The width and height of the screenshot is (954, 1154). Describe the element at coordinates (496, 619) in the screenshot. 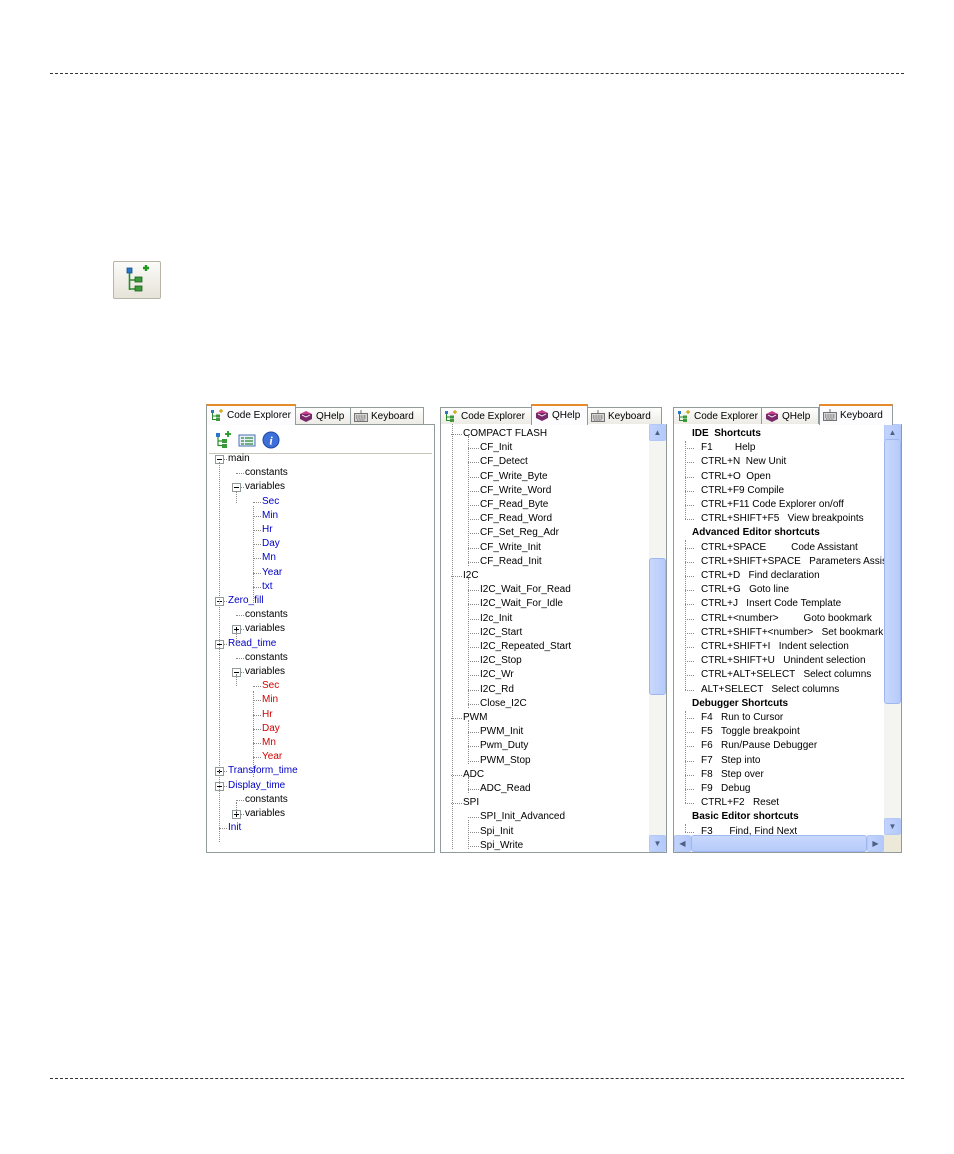

I see `tree-item: I2c_Init` at that location.